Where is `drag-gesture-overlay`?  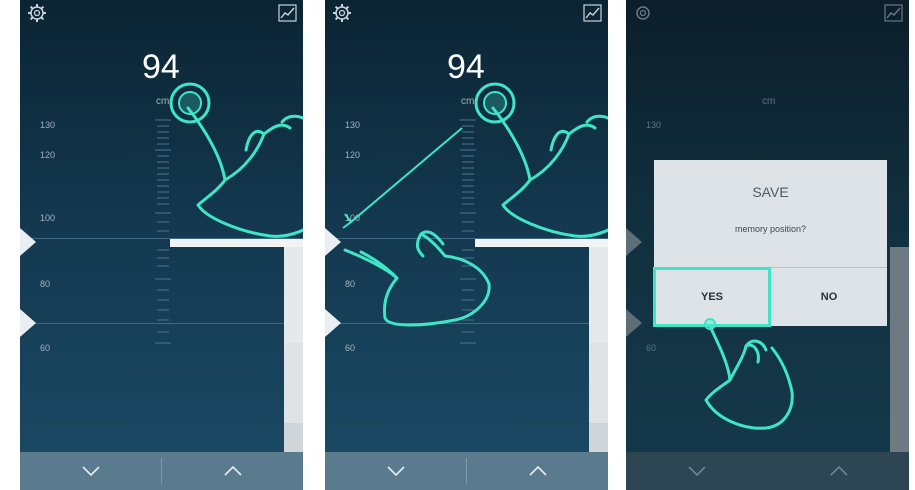 drag-gesture-overlay is located at coordinates (475, 204).